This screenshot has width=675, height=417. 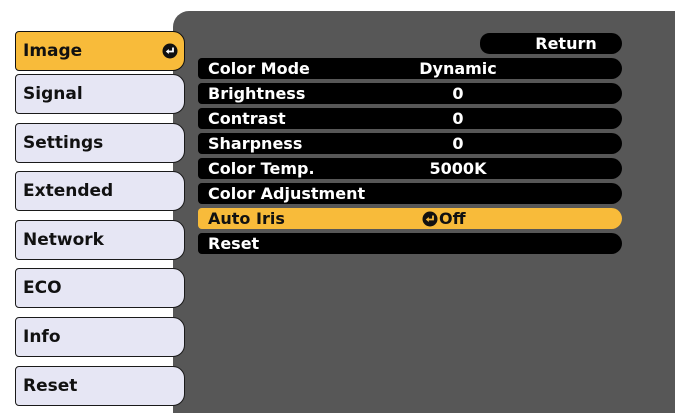 What do you see at coordinates (458, 168) in the screenshot?
I see `row-value: 5000K` at bounding box center [458, 168].